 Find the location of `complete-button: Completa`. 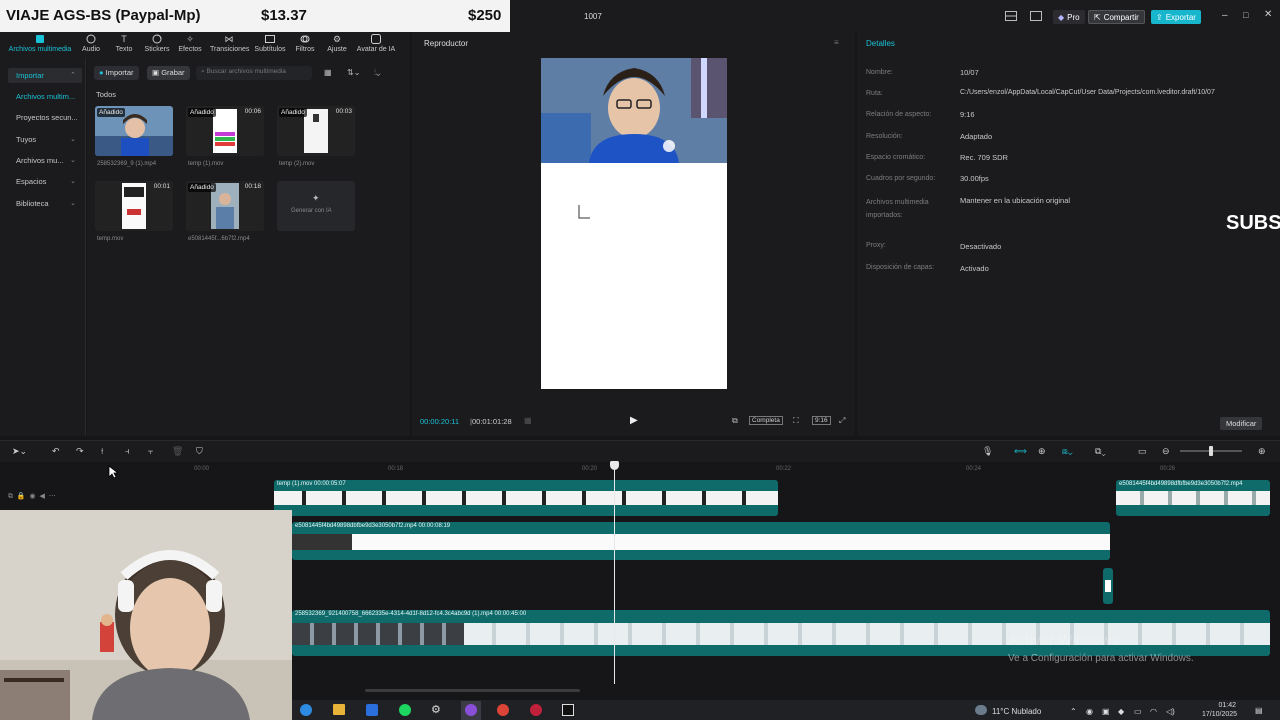

complete-button: Completa is located at coordinates (766, 420).